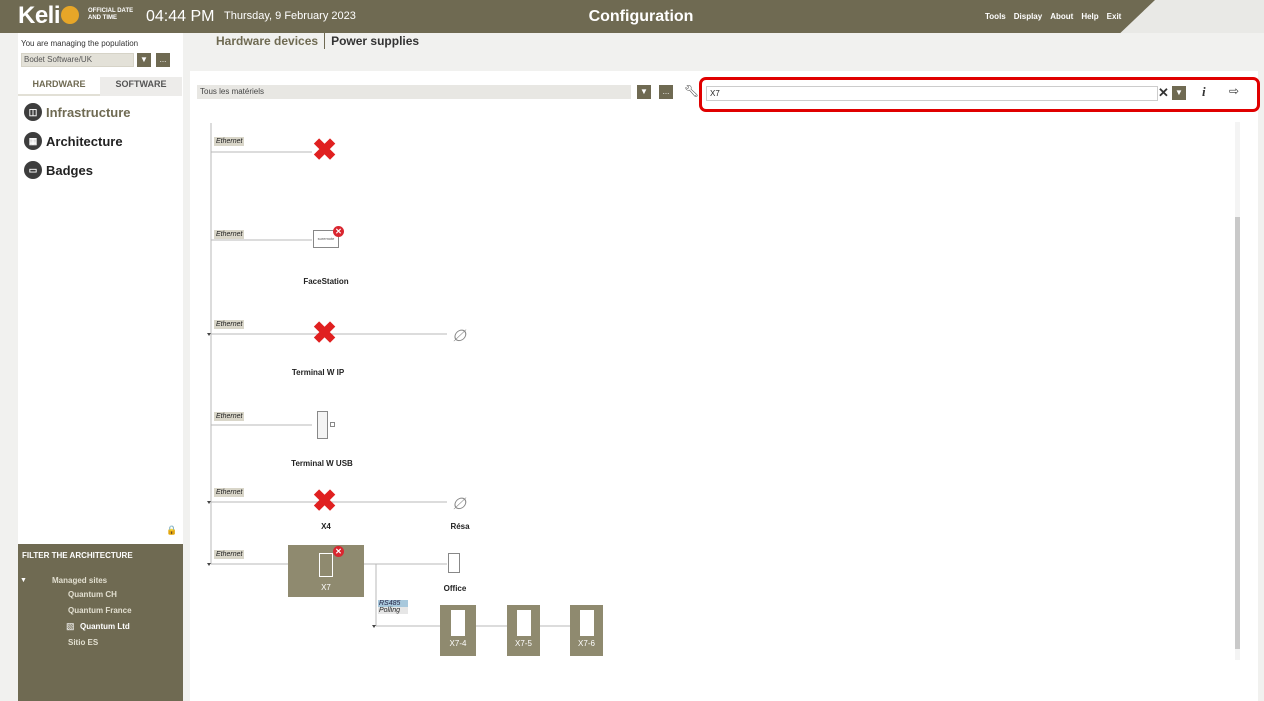 Image resolution: width=1264 pixels, height=701 pixels. Describe the element at coordinates (326, 565) in the screenshot. I see `x7-device-icon` at that location.